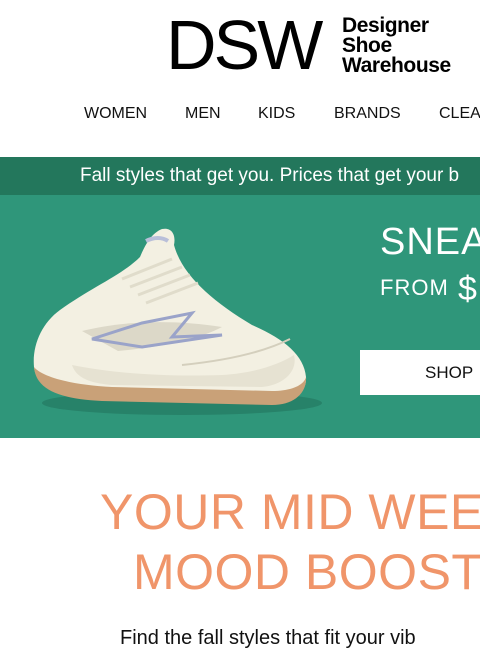 The width and height of the screenshot is (480, 650). I want to click on nav-item-men: MEN, so click(203, 114).